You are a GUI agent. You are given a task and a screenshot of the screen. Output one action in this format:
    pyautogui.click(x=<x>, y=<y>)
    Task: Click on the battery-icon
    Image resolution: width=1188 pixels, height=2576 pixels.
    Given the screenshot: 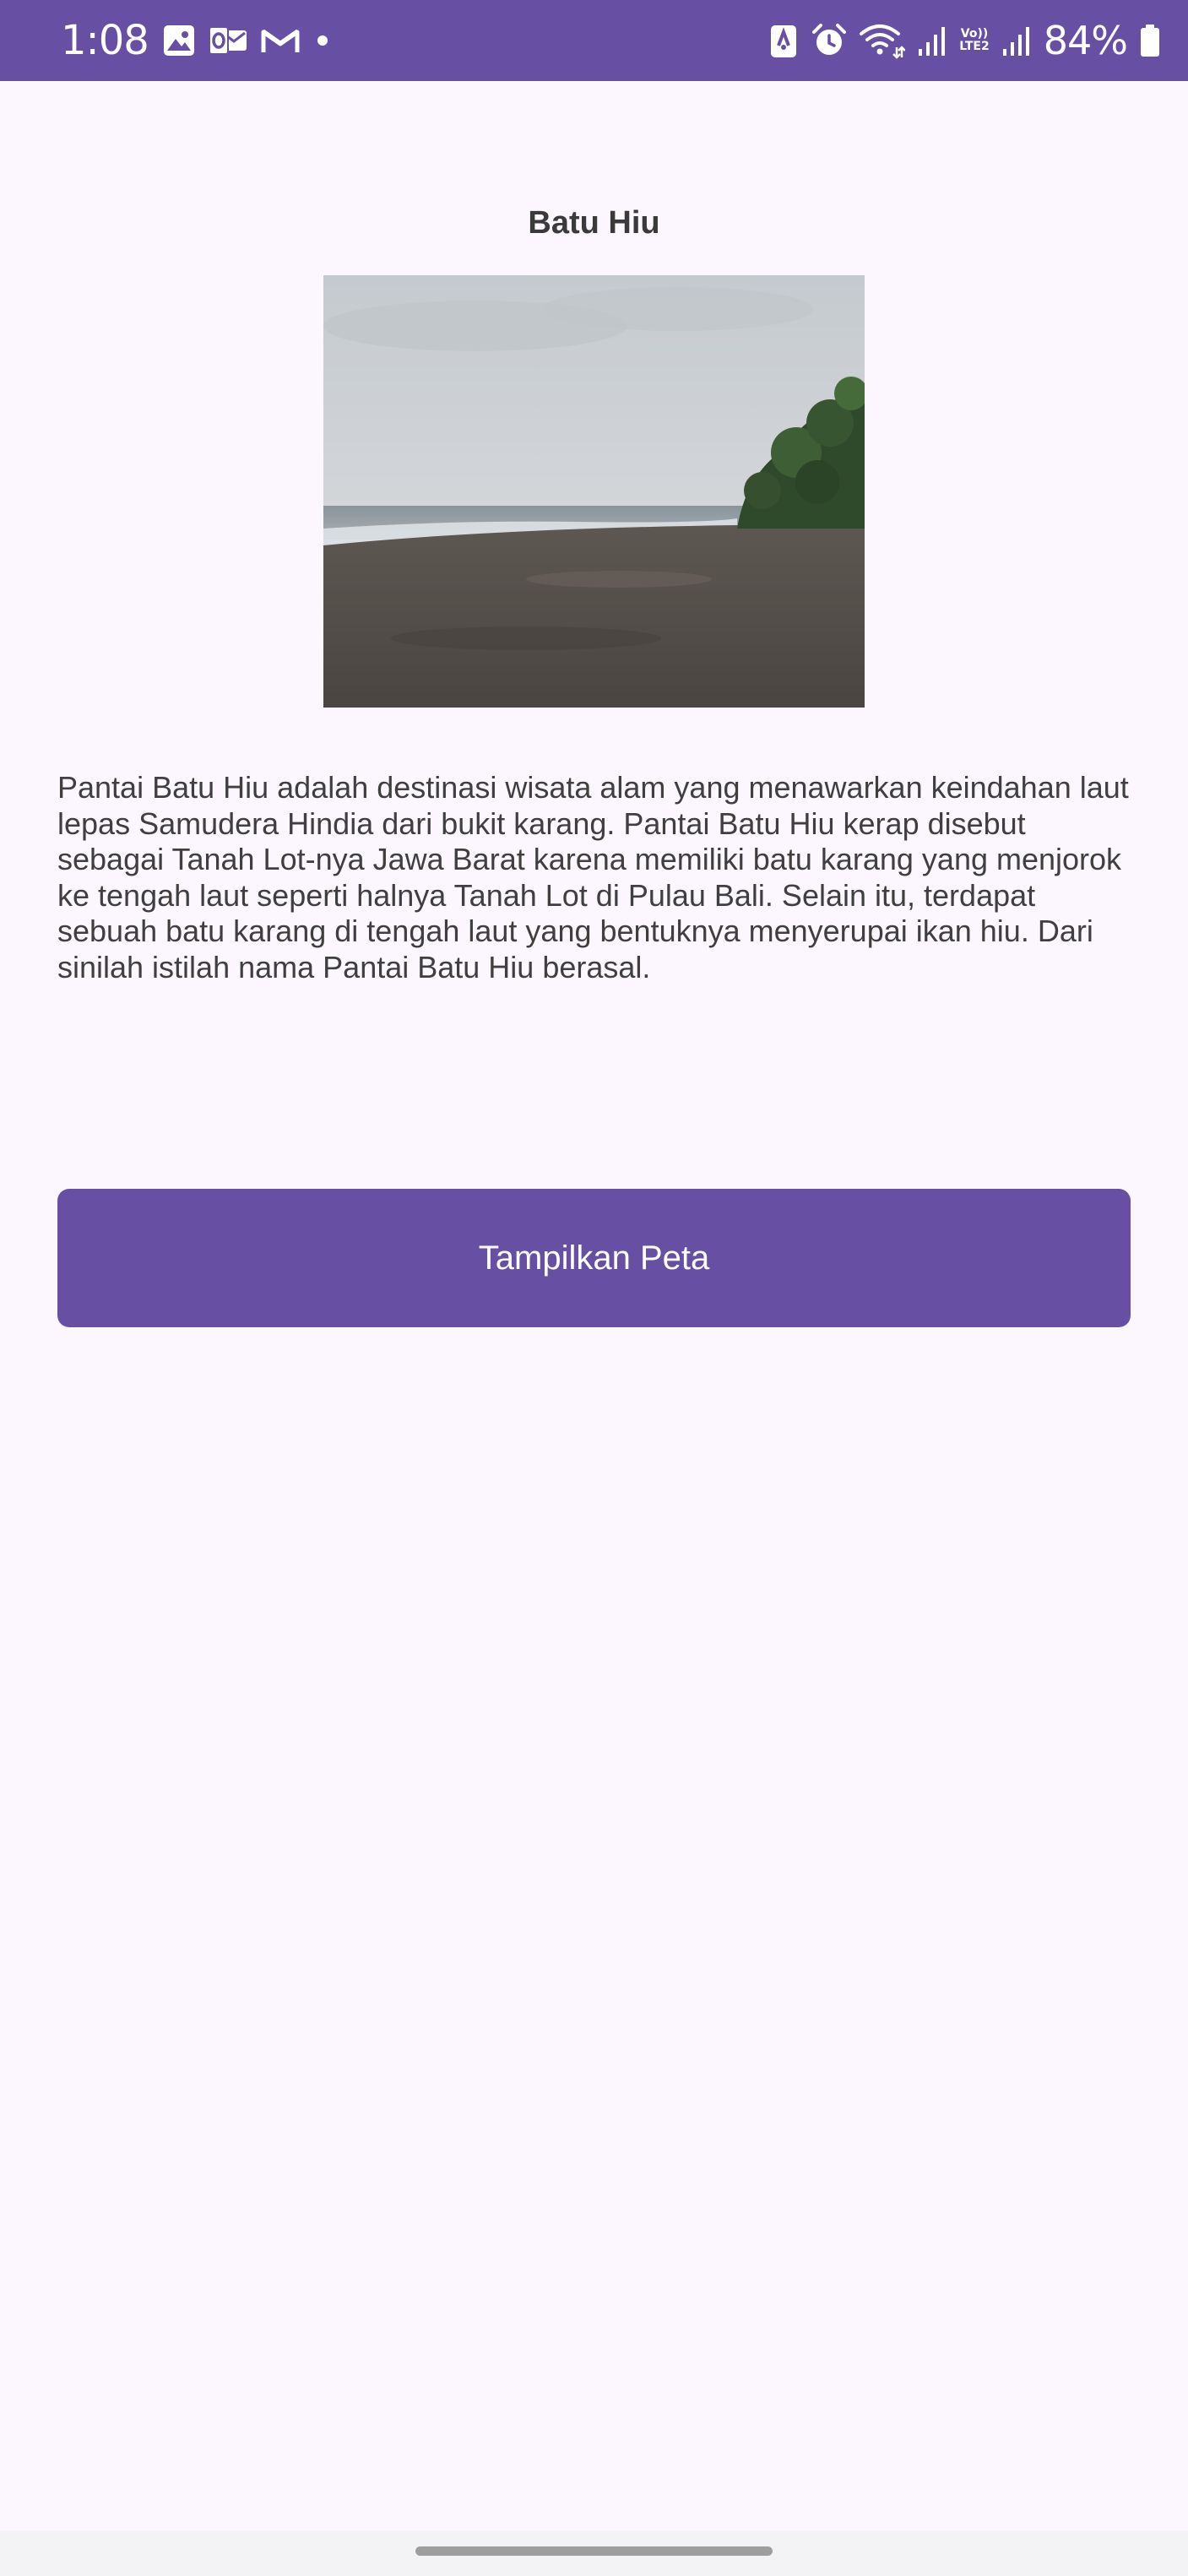 What is the action you would take?
    pyautogui.click(x=1150, y=41)
    